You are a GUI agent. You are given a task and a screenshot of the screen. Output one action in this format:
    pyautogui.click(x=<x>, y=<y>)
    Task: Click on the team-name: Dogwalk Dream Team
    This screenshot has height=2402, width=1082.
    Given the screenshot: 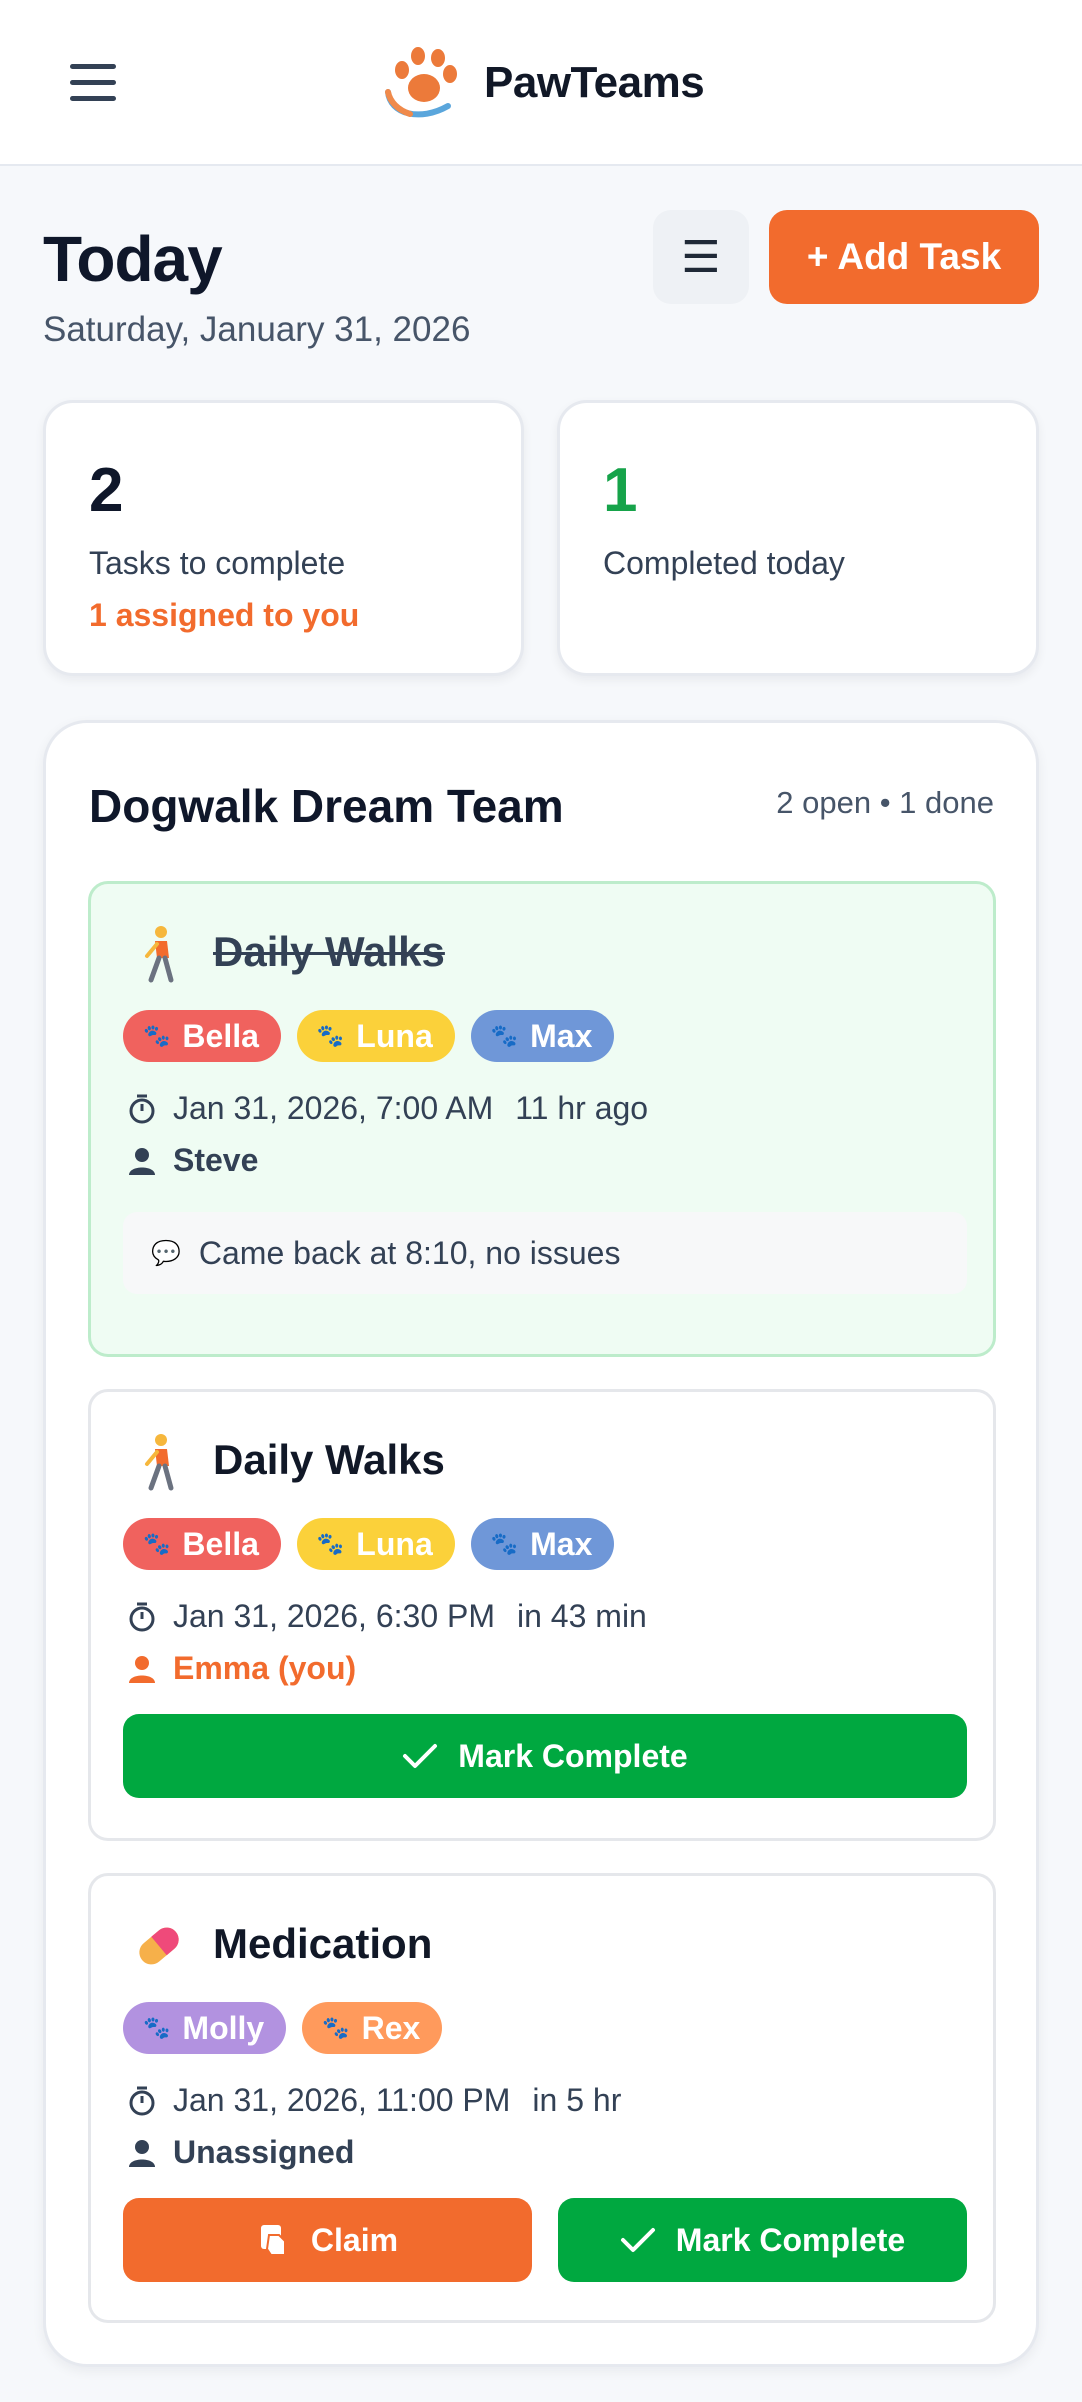 What is the action you would take?
    pyautogui.click(x=326, y=806)
    